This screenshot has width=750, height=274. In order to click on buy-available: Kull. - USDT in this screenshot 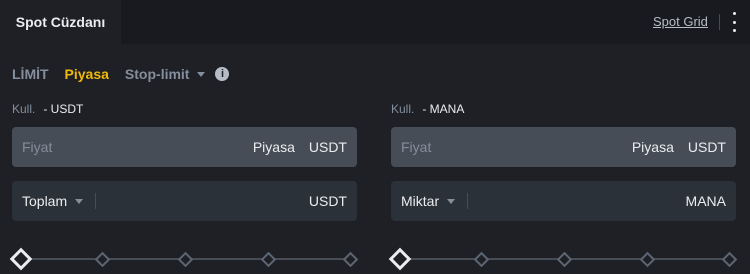, I will do `click(47, 109)`.